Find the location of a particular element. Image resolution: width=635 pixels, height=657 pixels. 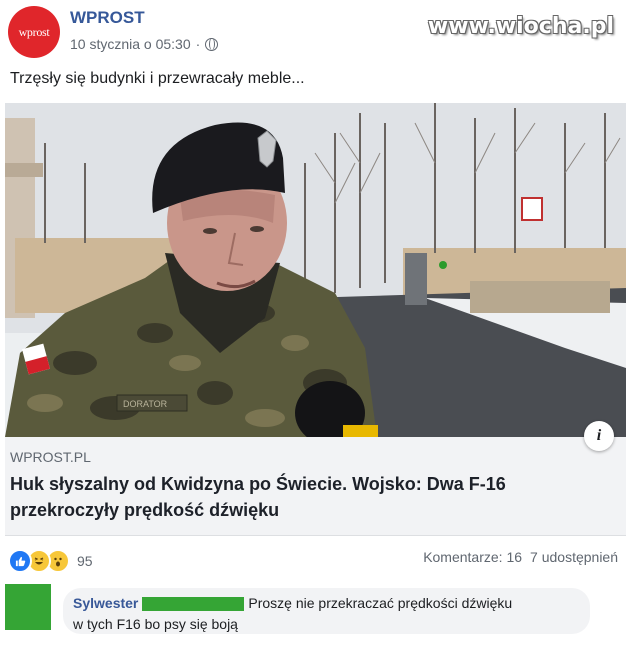

page-avatar-logo-text: wprost is located at coordinates (34, 31).